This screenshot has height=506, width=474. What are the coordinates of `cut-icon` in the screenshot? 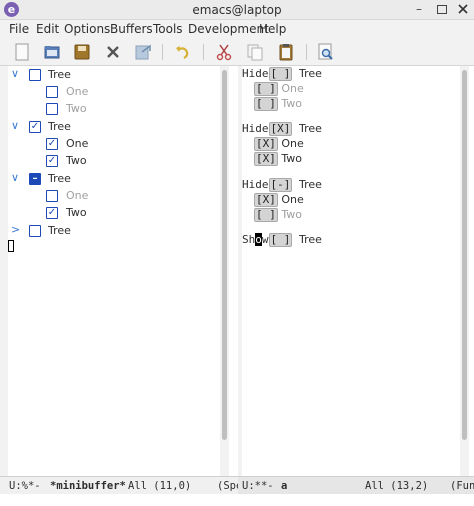 It's located at (224, 52).